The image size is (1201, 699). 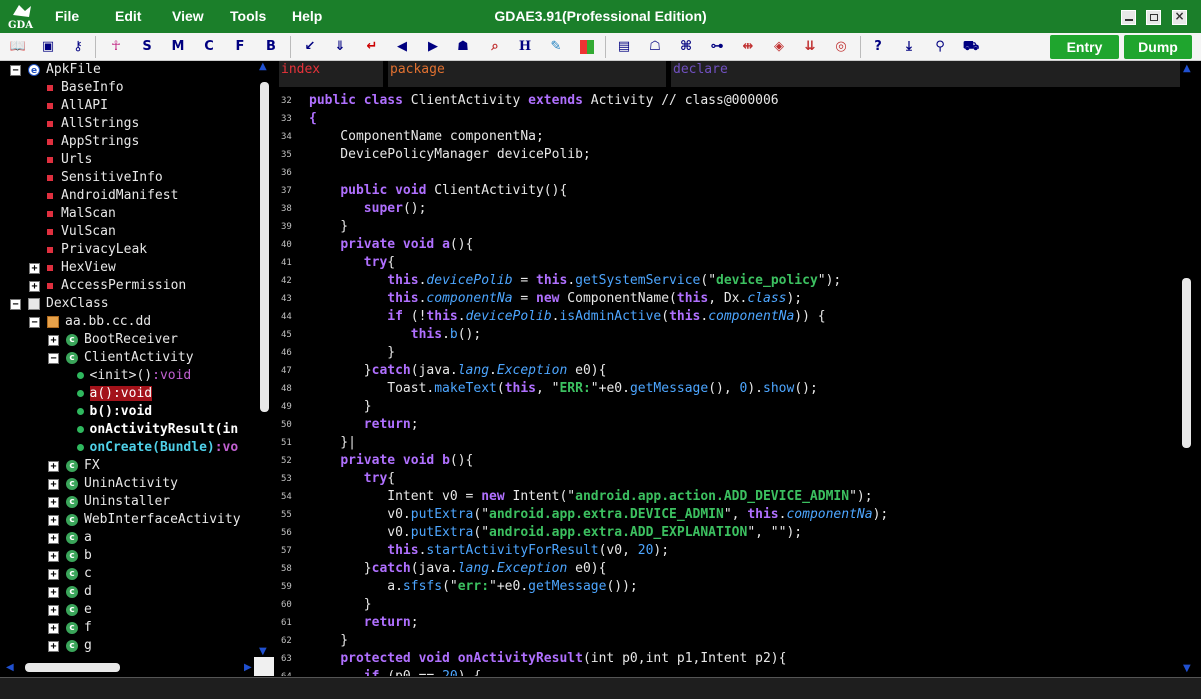 What do you see at coordinates (686, 47) in the screenshot?
I see `command-icon: ⌘` at bounding box center [686, 47].